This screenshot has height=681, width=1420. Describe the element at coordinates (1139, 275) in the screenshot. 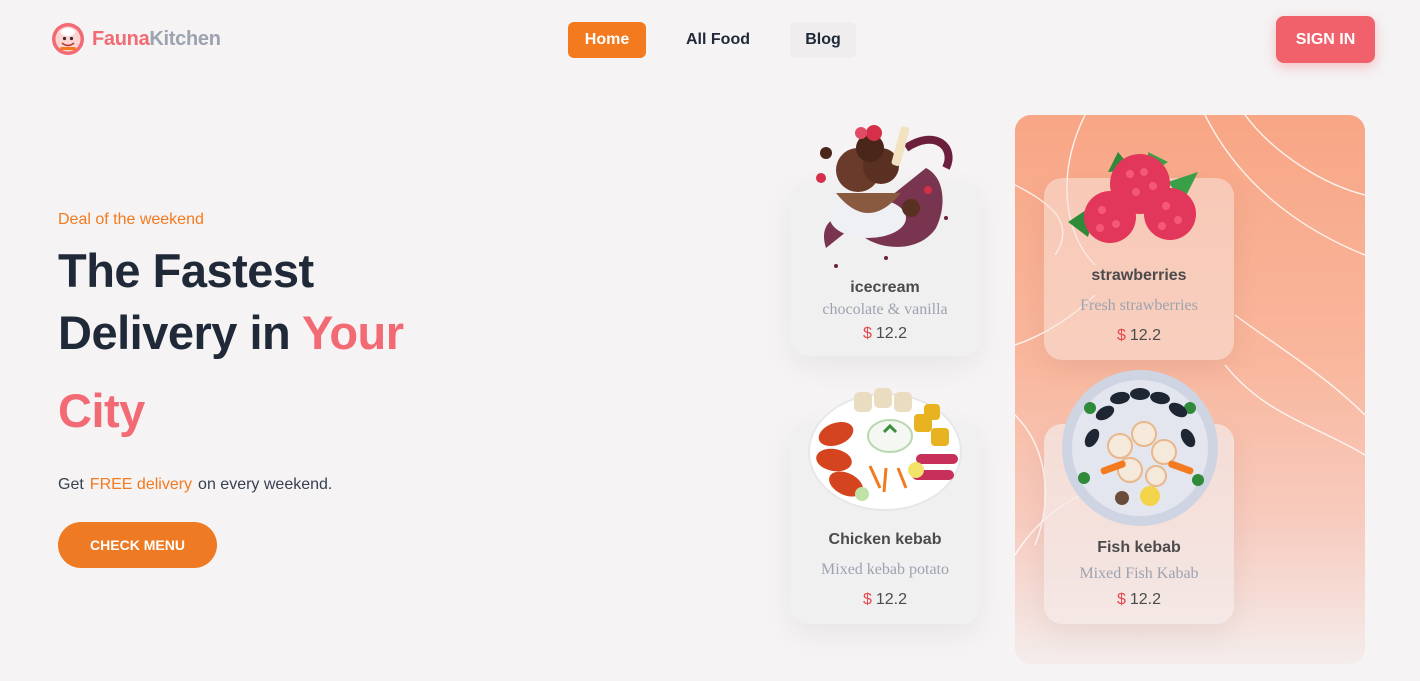

I see `card-name: strawberries` at that location.